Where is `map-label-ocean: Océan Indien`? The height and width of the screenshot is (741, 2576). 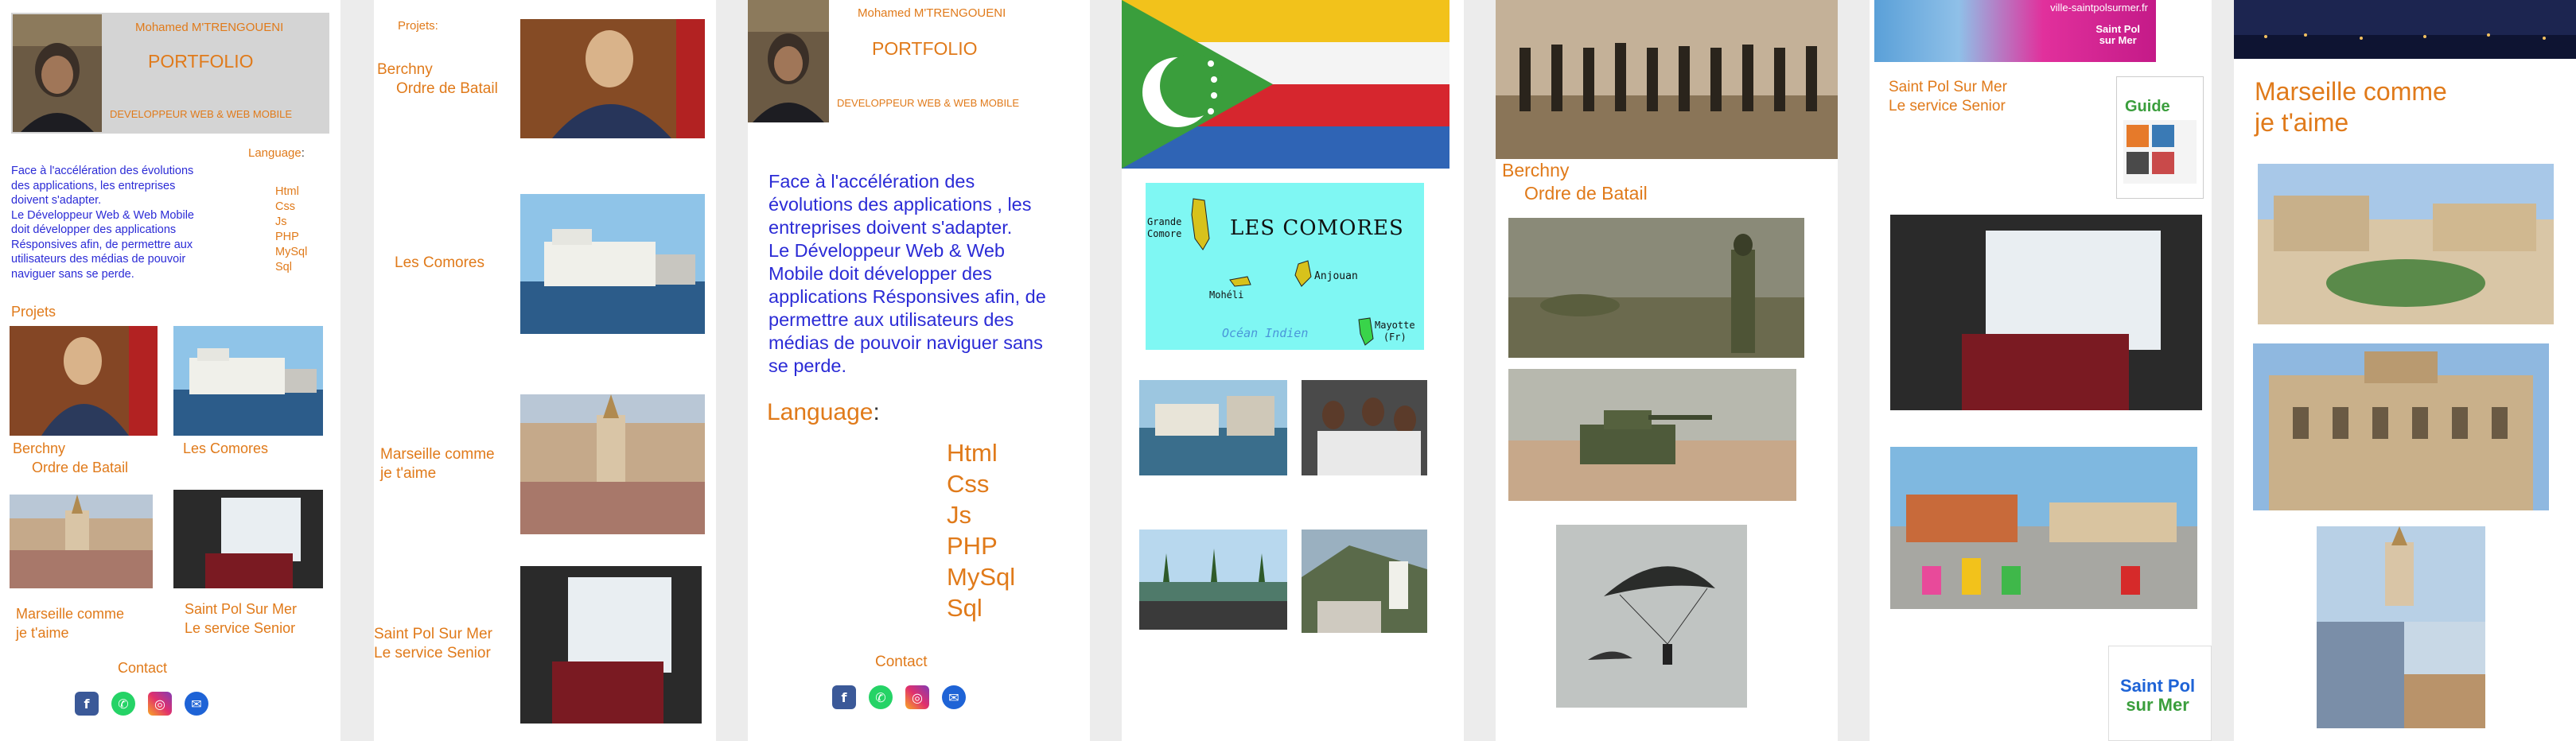 map-label-ocean: Océan Indien is located at coordinates (1266, 333).